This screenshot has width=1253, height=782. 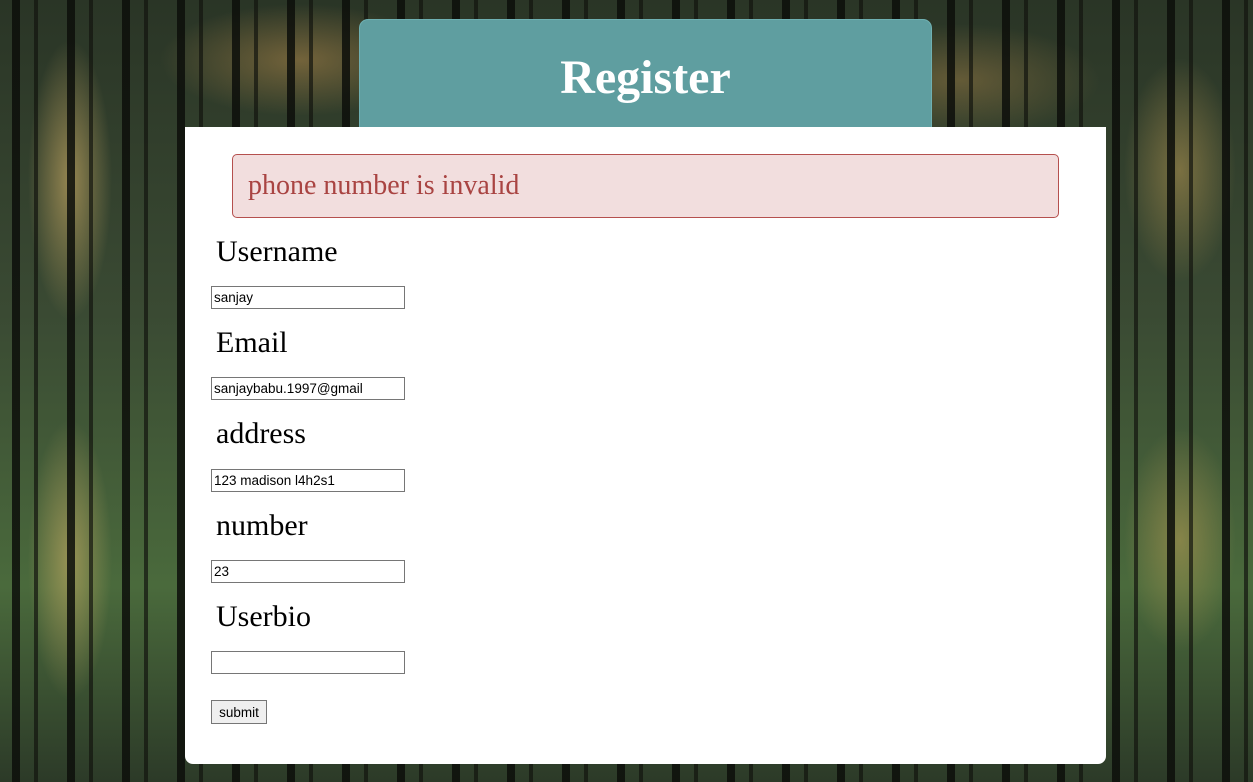 What do you see at coordinates (308, 297) in the screenshot?
I see `username-input` at bounding box center [308, 297].